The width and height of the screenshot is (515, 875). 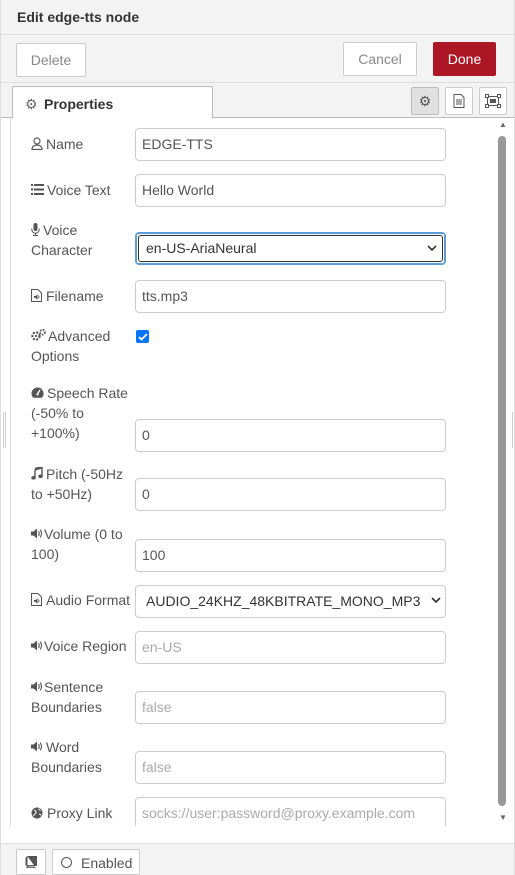 I want to click on name-label: Name, so click(x=86, y=144).